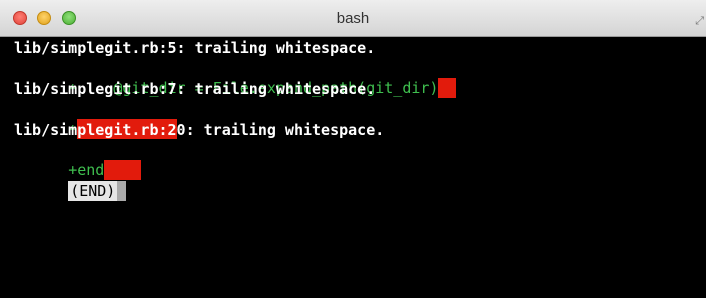 This screenshot has height=298, width=706. I want to click on fullscreen-icon: ⤢, so click(699, 21).